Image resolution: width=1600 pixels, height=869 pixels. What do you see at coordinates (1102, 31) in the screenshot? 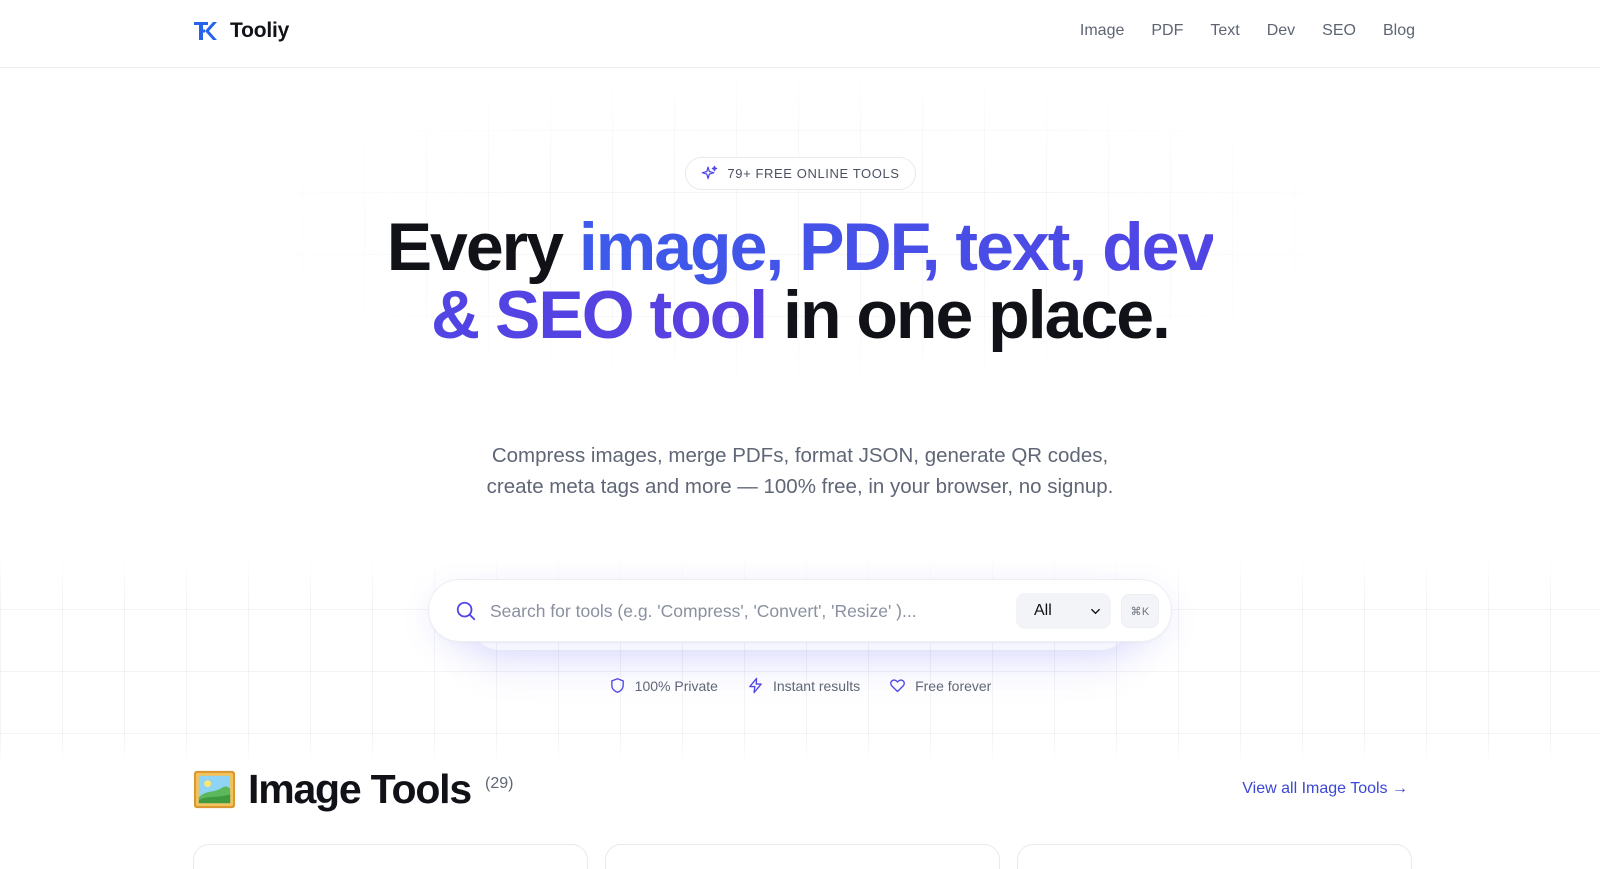
I see `nav-image: Image` at bounding box center [1102, 31].